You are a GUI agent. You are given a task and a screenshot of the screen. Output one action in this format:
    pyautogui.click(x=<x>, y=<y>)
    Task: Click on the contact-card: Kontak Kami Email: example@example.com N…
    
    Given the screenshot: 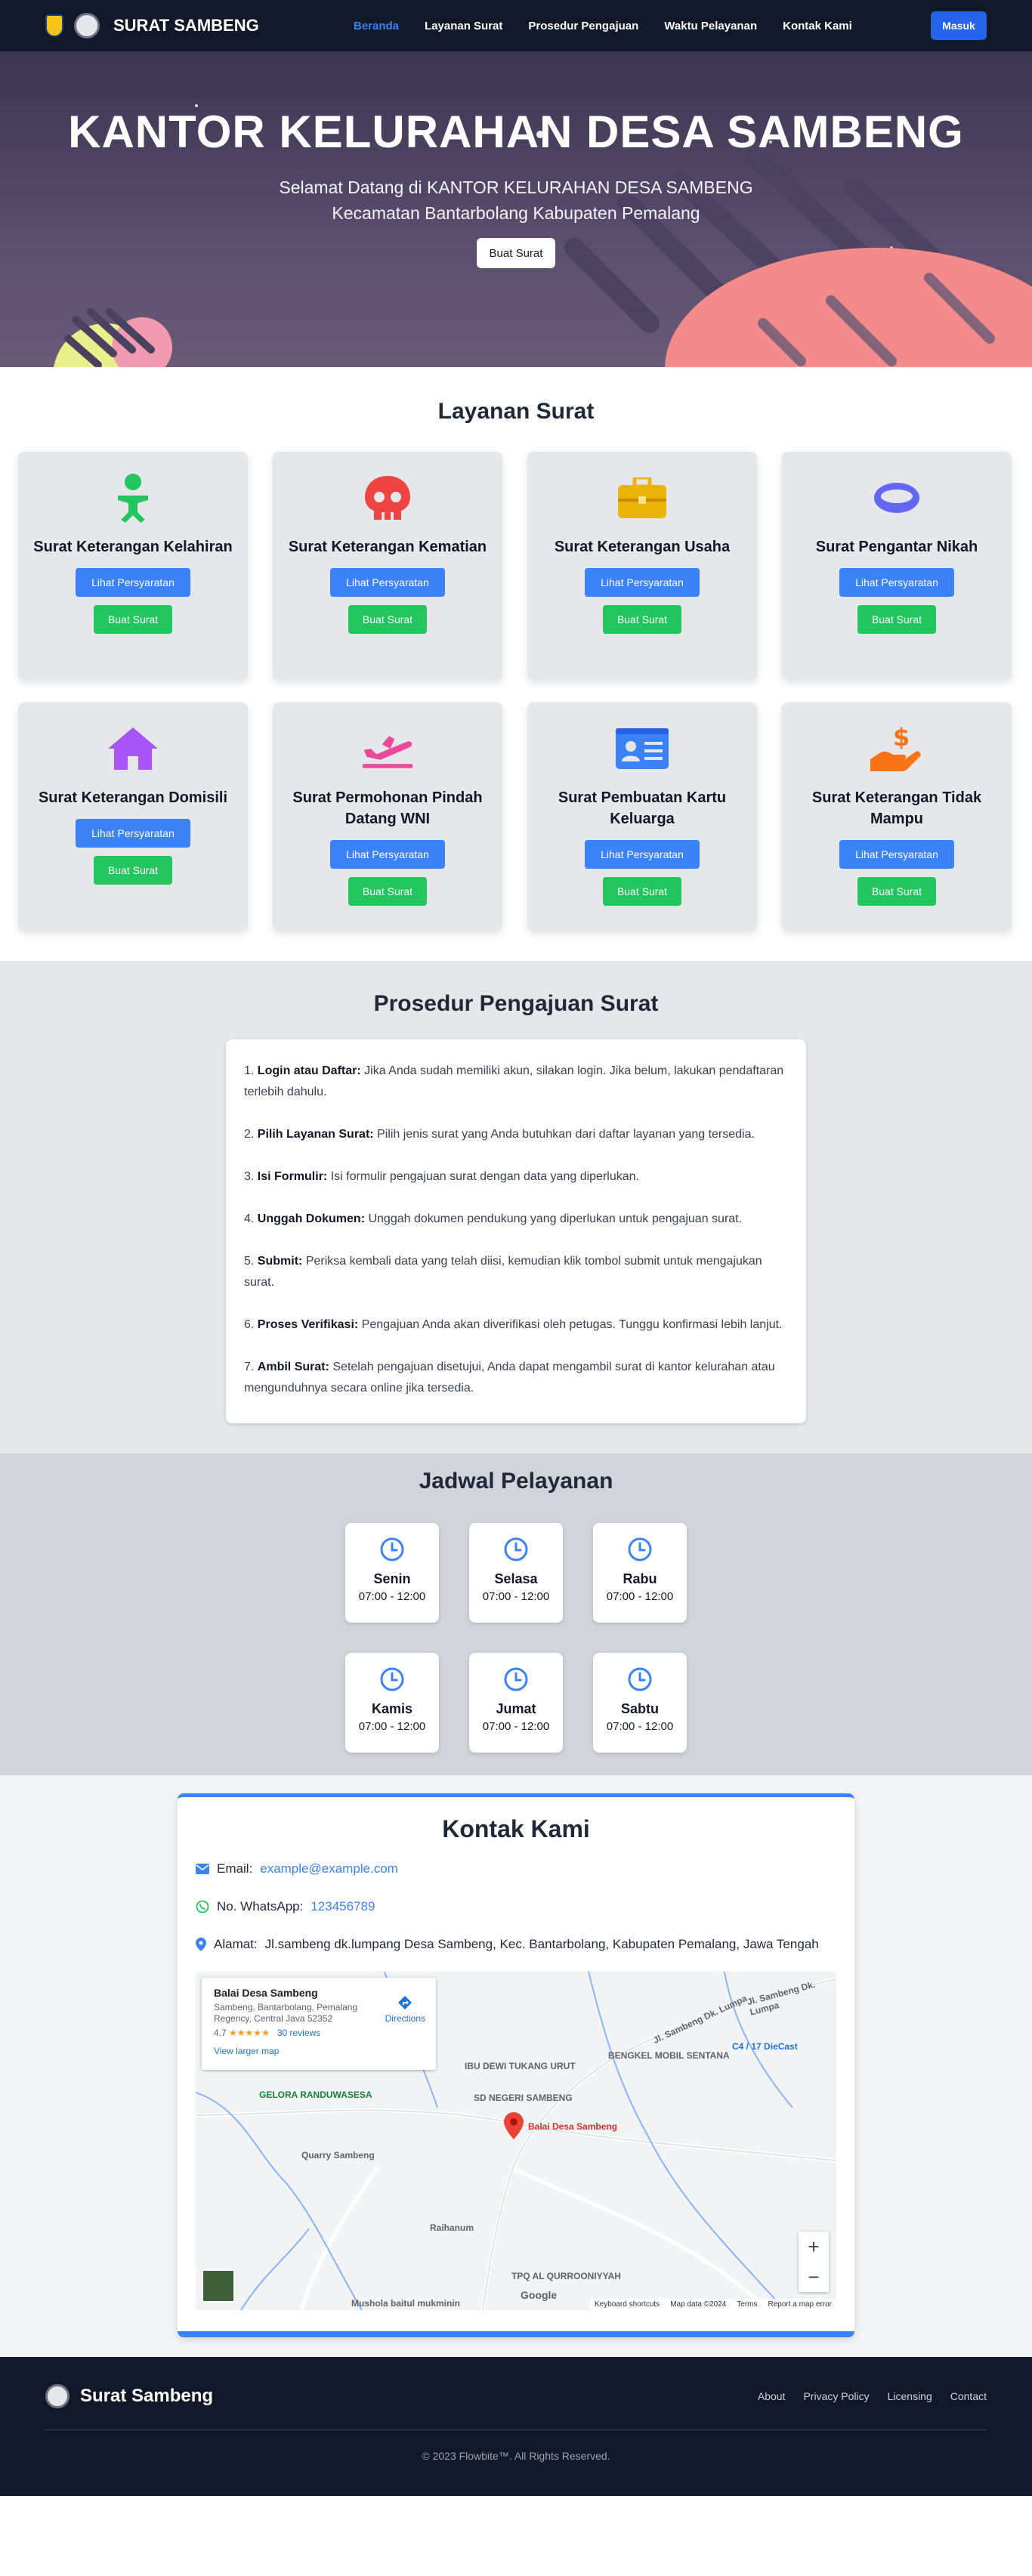 What is the action you would take?
    pyautogui.click(x=516, y=2065)
    